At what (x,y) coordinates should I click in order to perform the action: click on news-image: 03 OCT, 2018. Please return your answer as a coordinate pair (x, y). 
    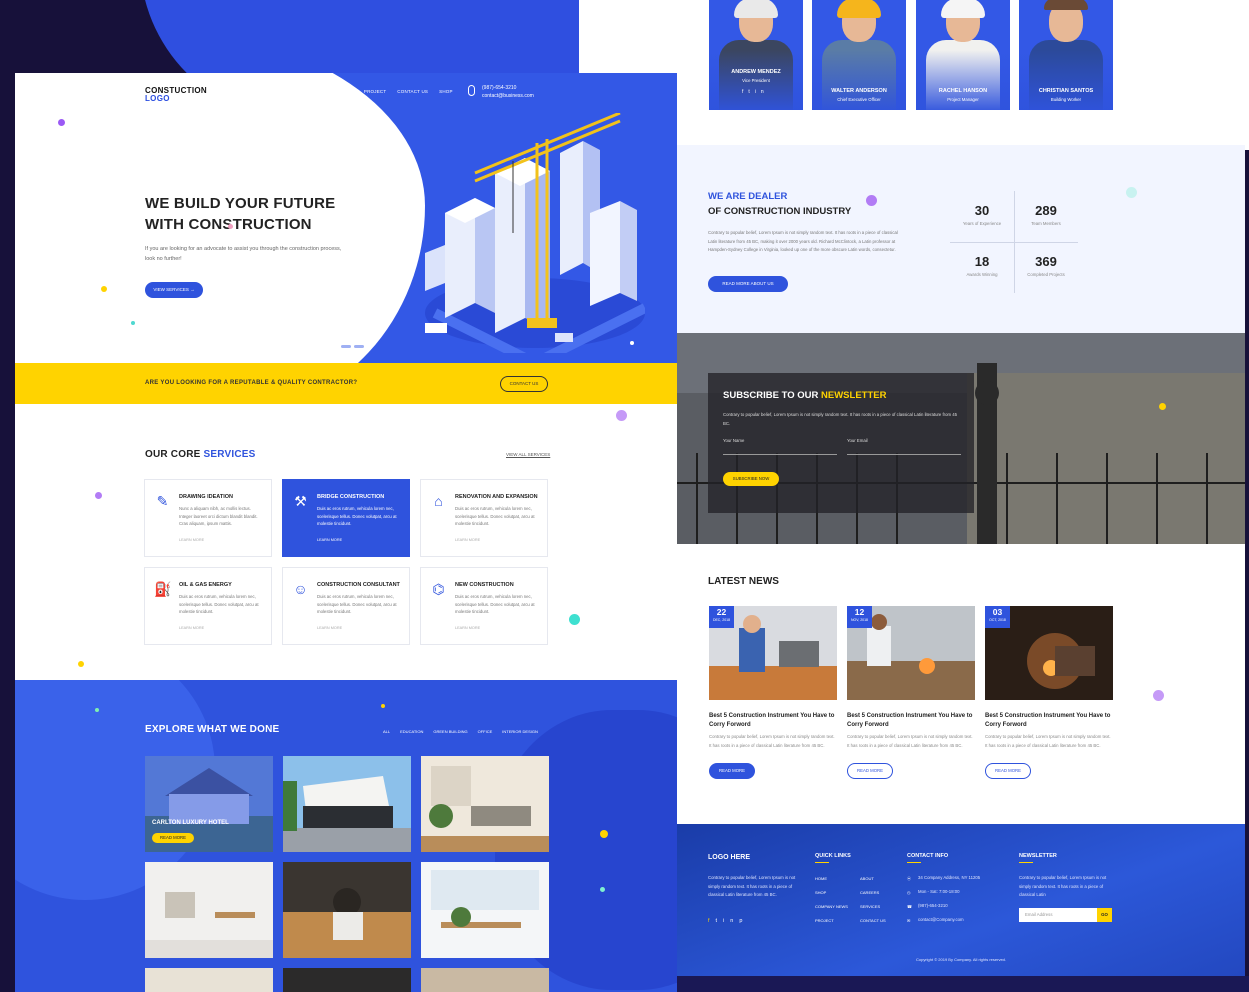
    Looking at the image, I should click on (1049, 653).